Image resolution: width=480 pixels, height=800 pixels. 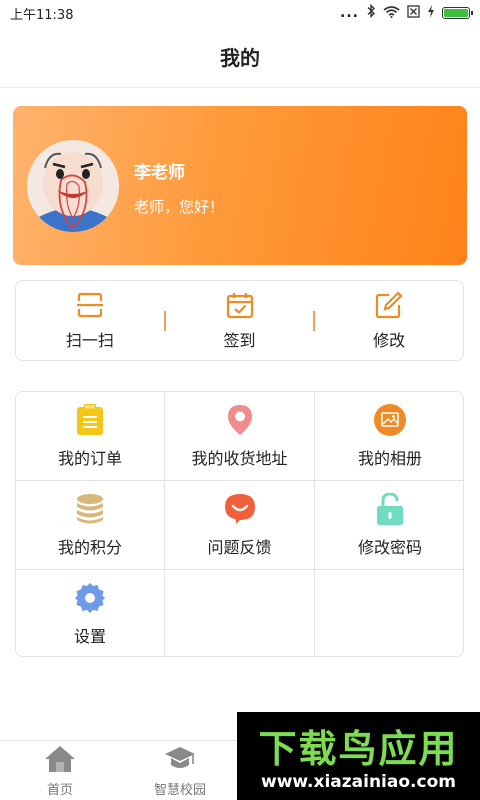 I want to click on sign-in-button: 签到, so click(x=240, y=320).